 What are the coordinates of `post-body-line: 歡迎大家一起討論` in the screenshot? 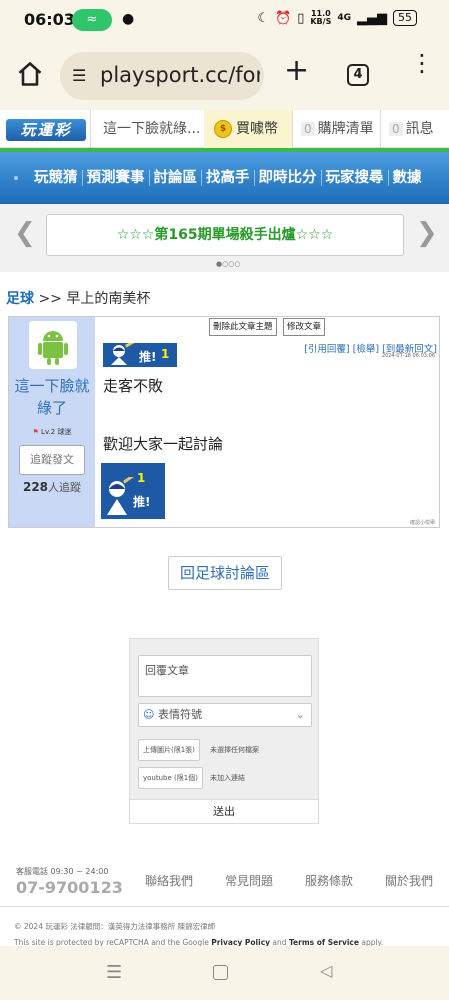 It's located at (163, 444).